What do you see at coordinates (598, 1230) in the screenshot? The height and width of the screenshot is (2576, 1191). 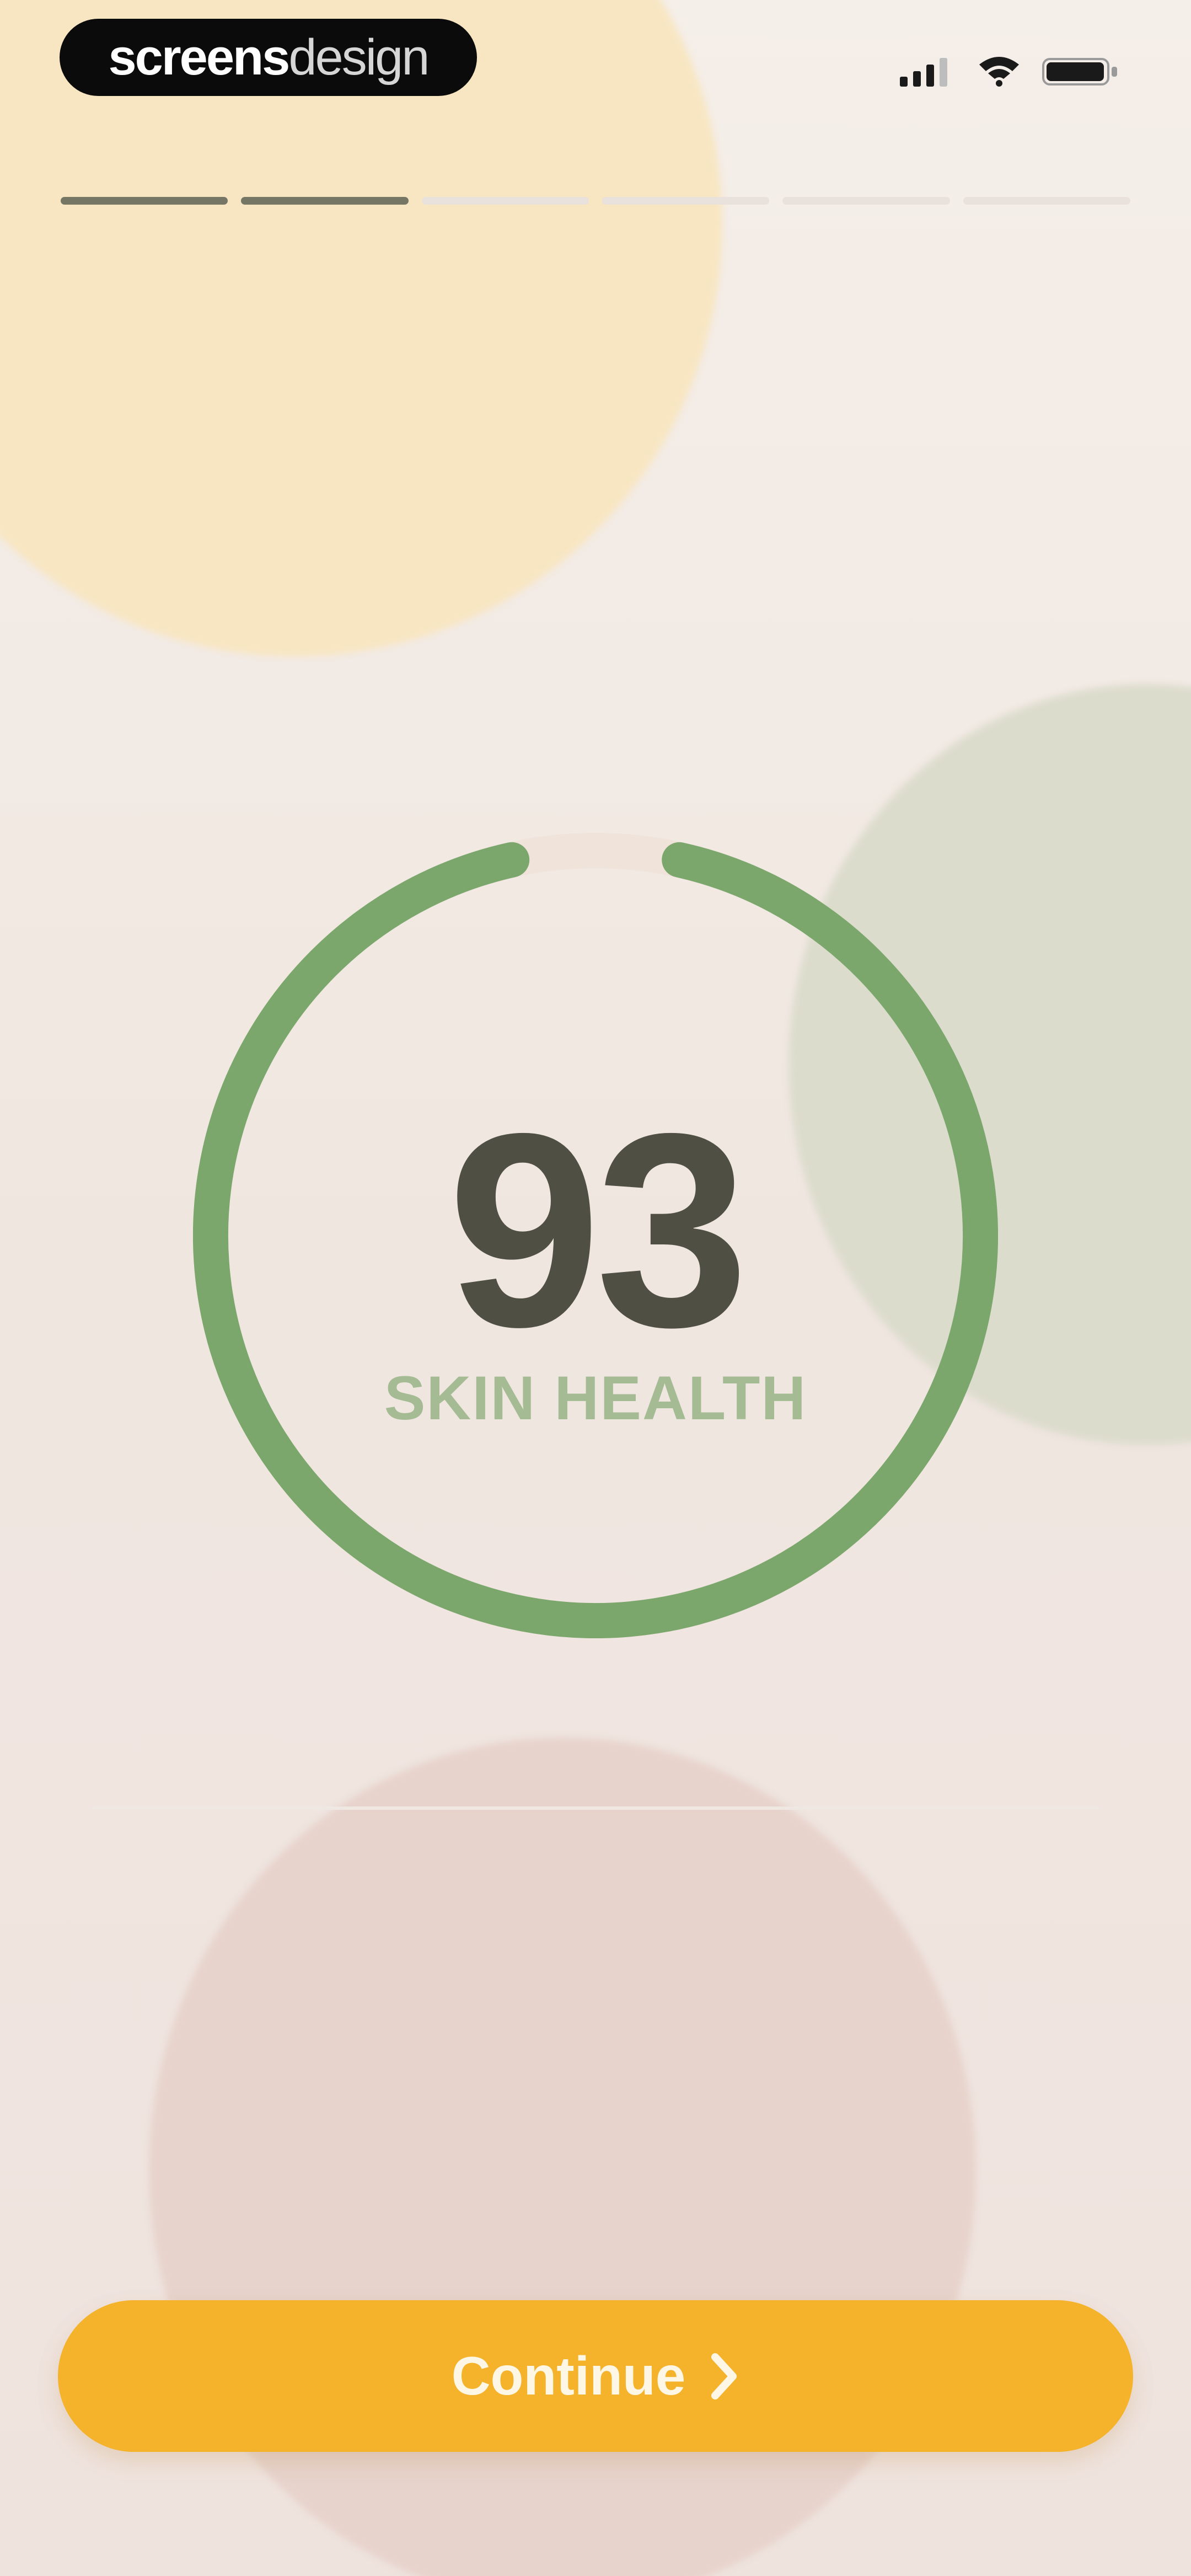 I see `score-value: 93` at bounding box center [598, 1230].